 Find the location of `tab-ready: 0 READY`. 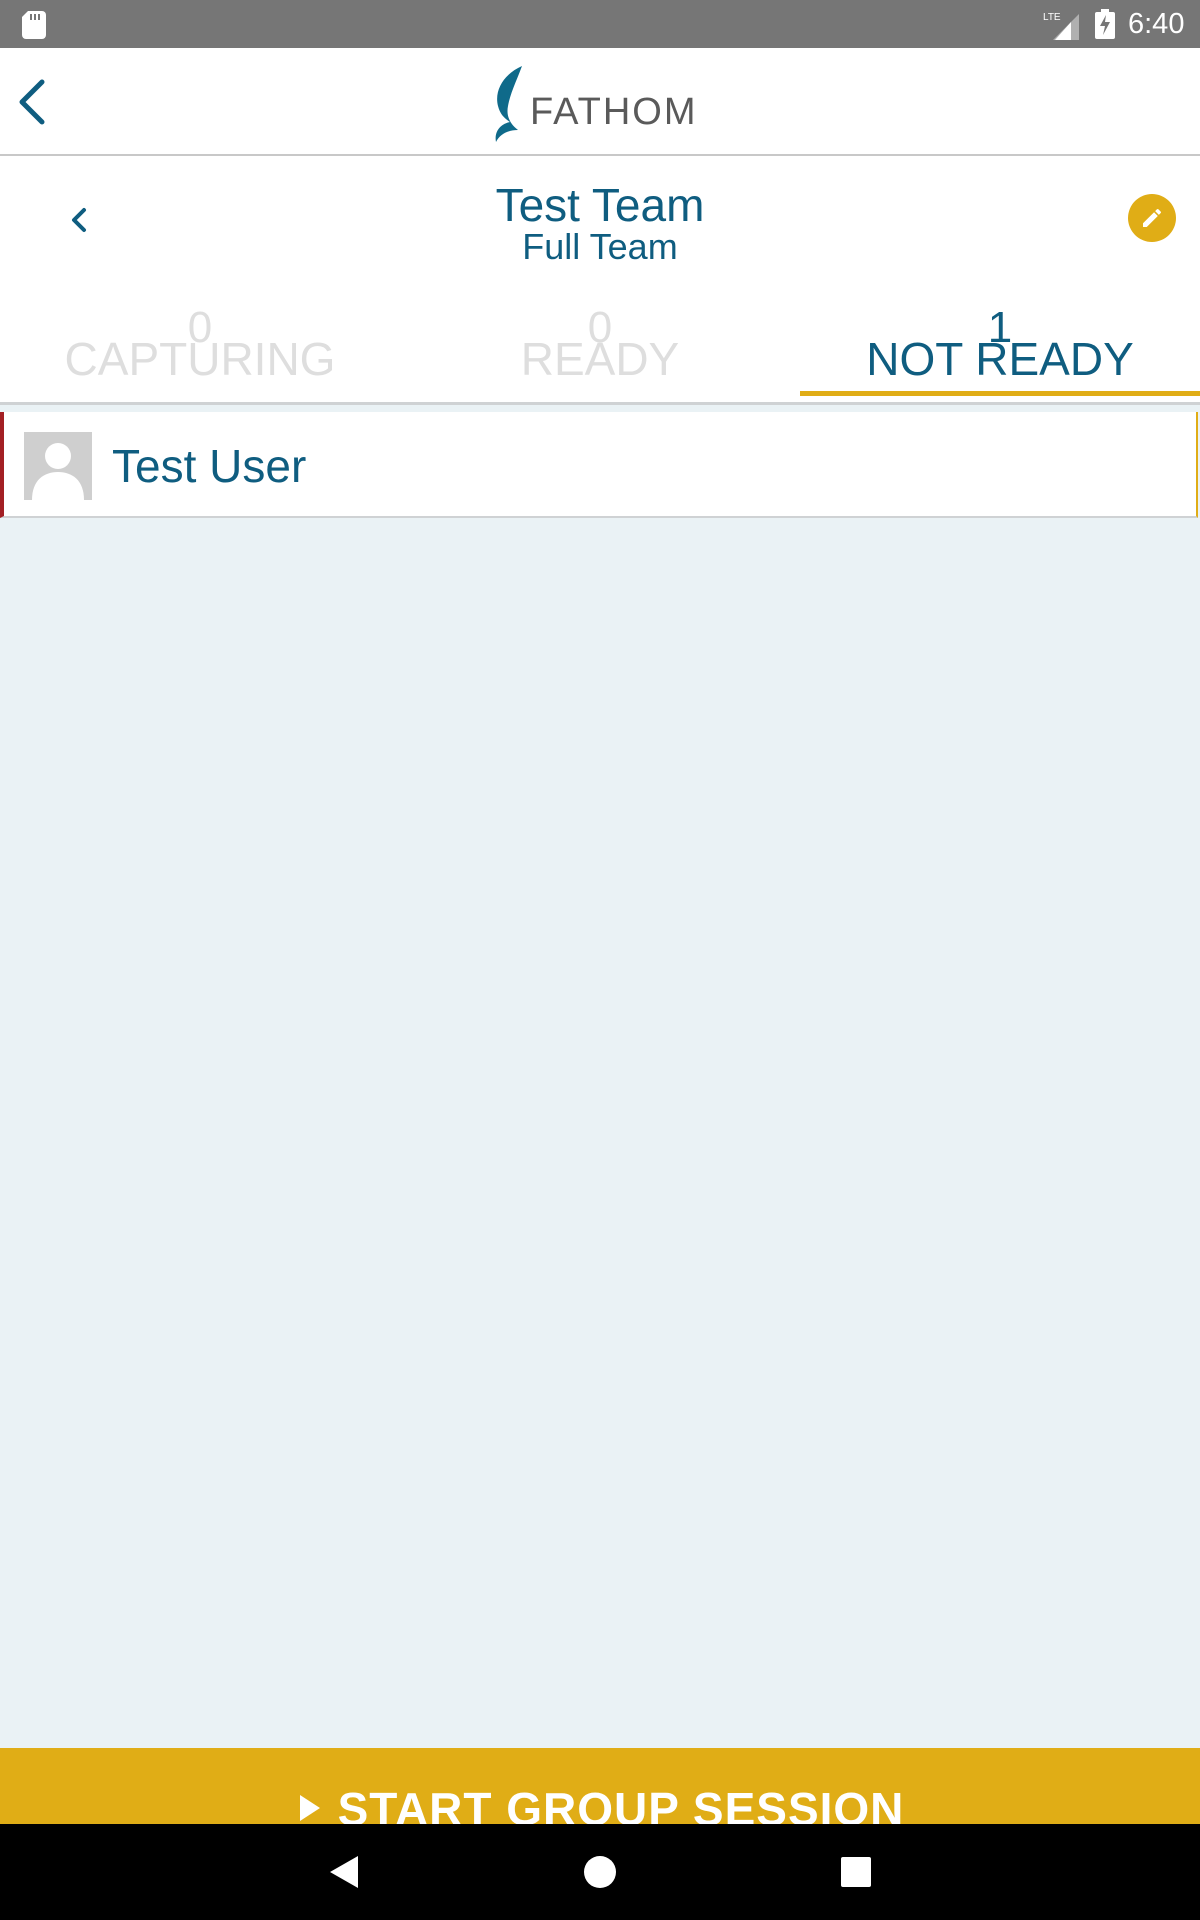

tab-ready: 0 READY is located at coordinates (600, 350).